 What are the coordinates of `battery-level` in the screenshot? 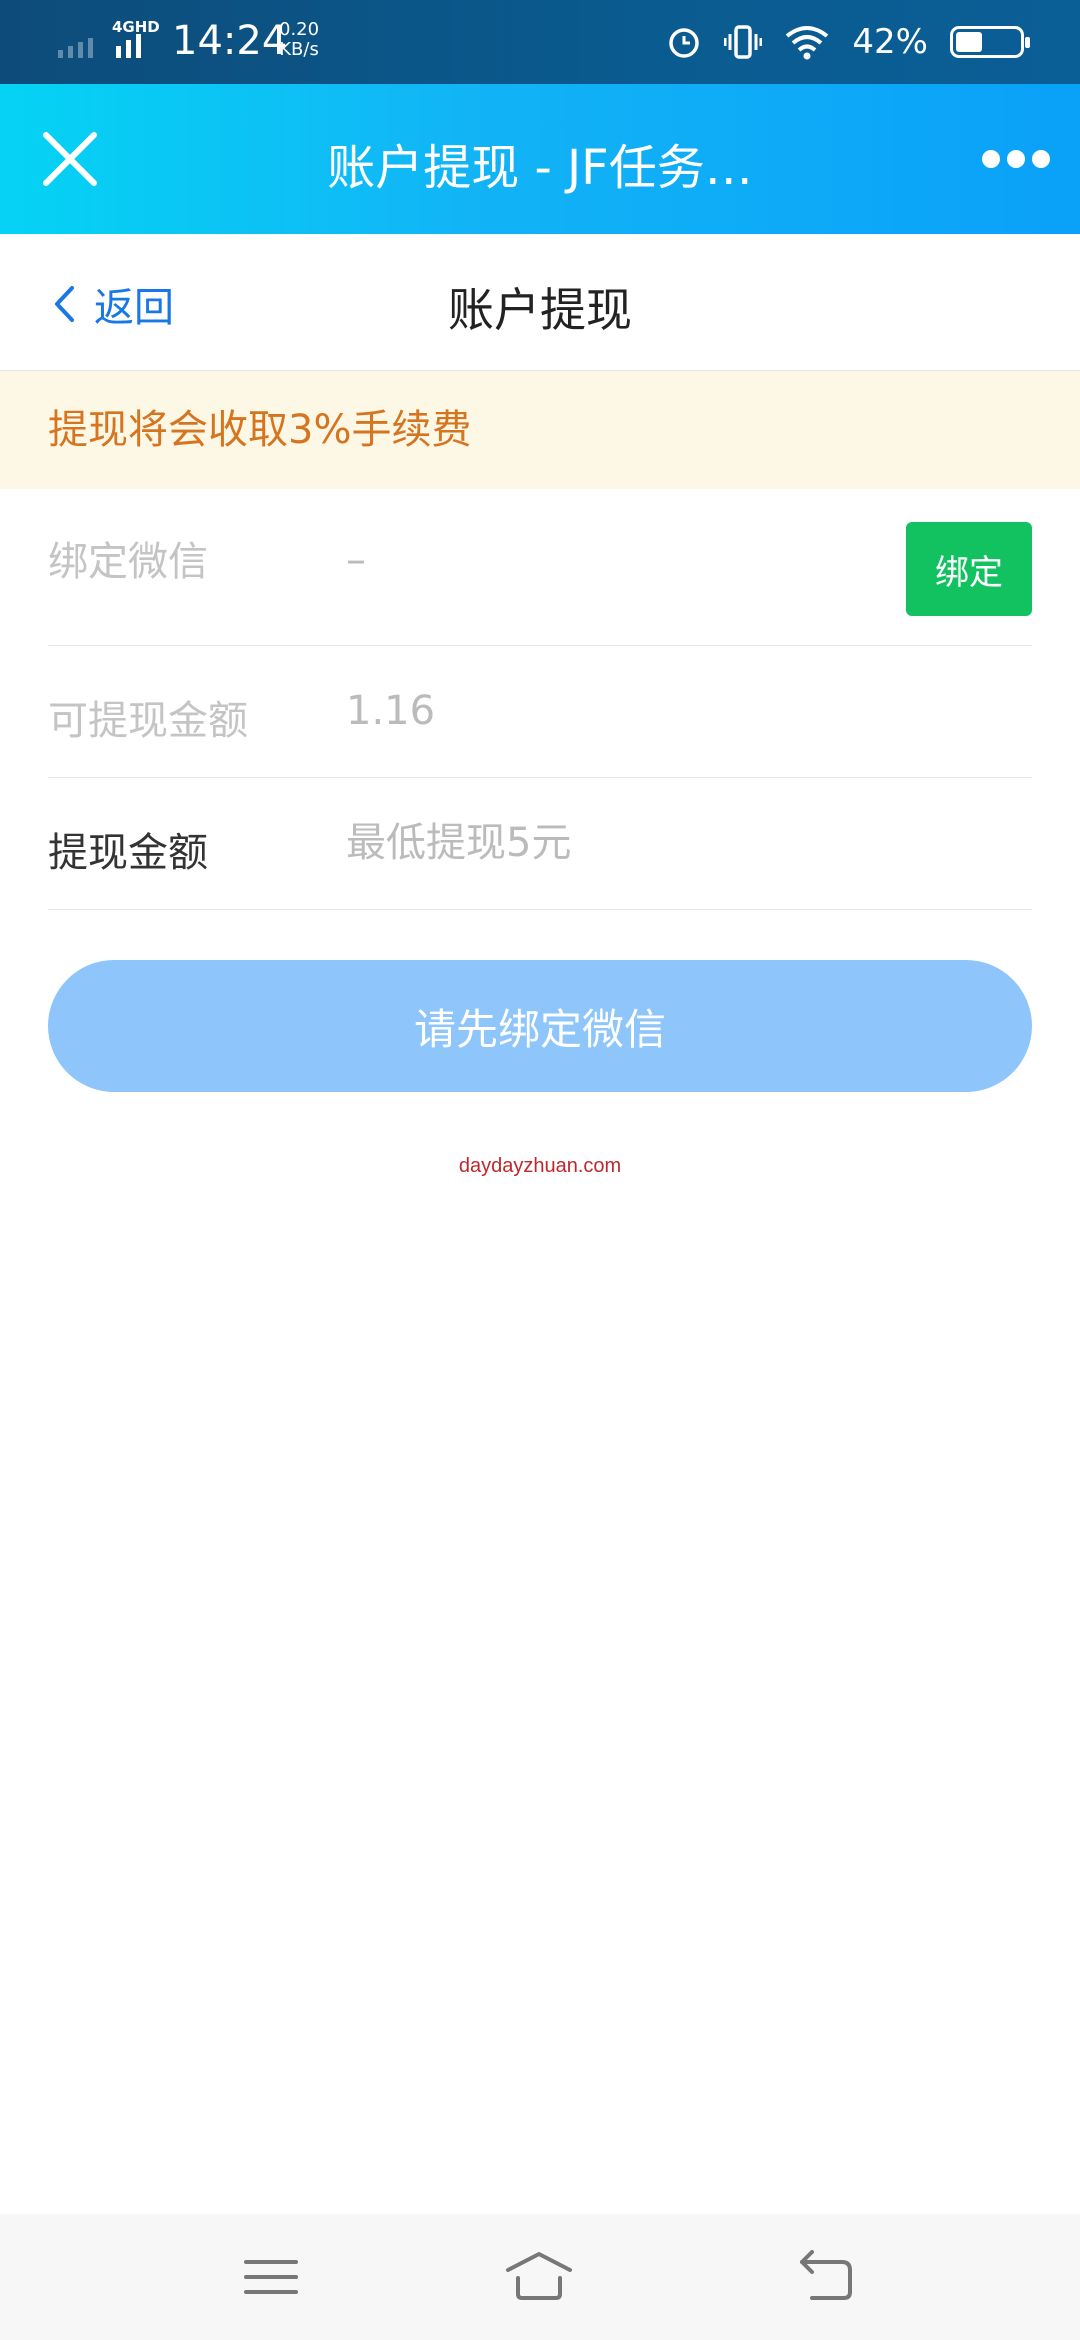 It's located at (969, 42).